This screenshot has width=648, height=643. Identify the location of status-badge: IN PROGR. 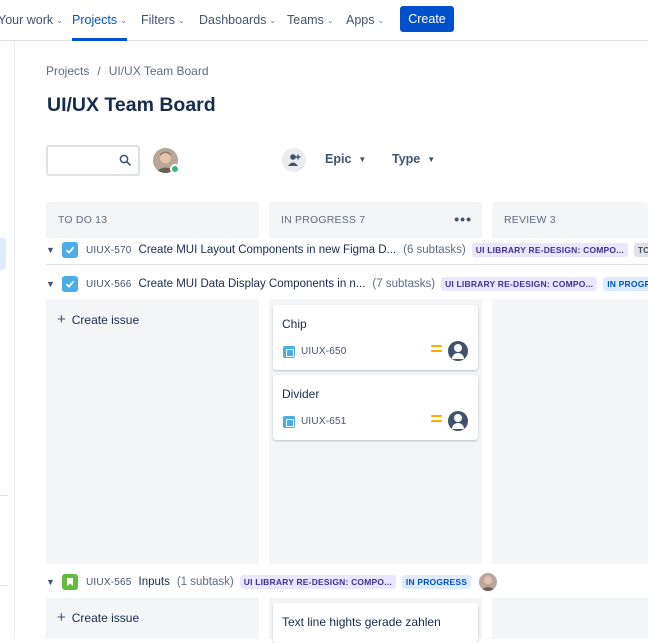
(625, 284).